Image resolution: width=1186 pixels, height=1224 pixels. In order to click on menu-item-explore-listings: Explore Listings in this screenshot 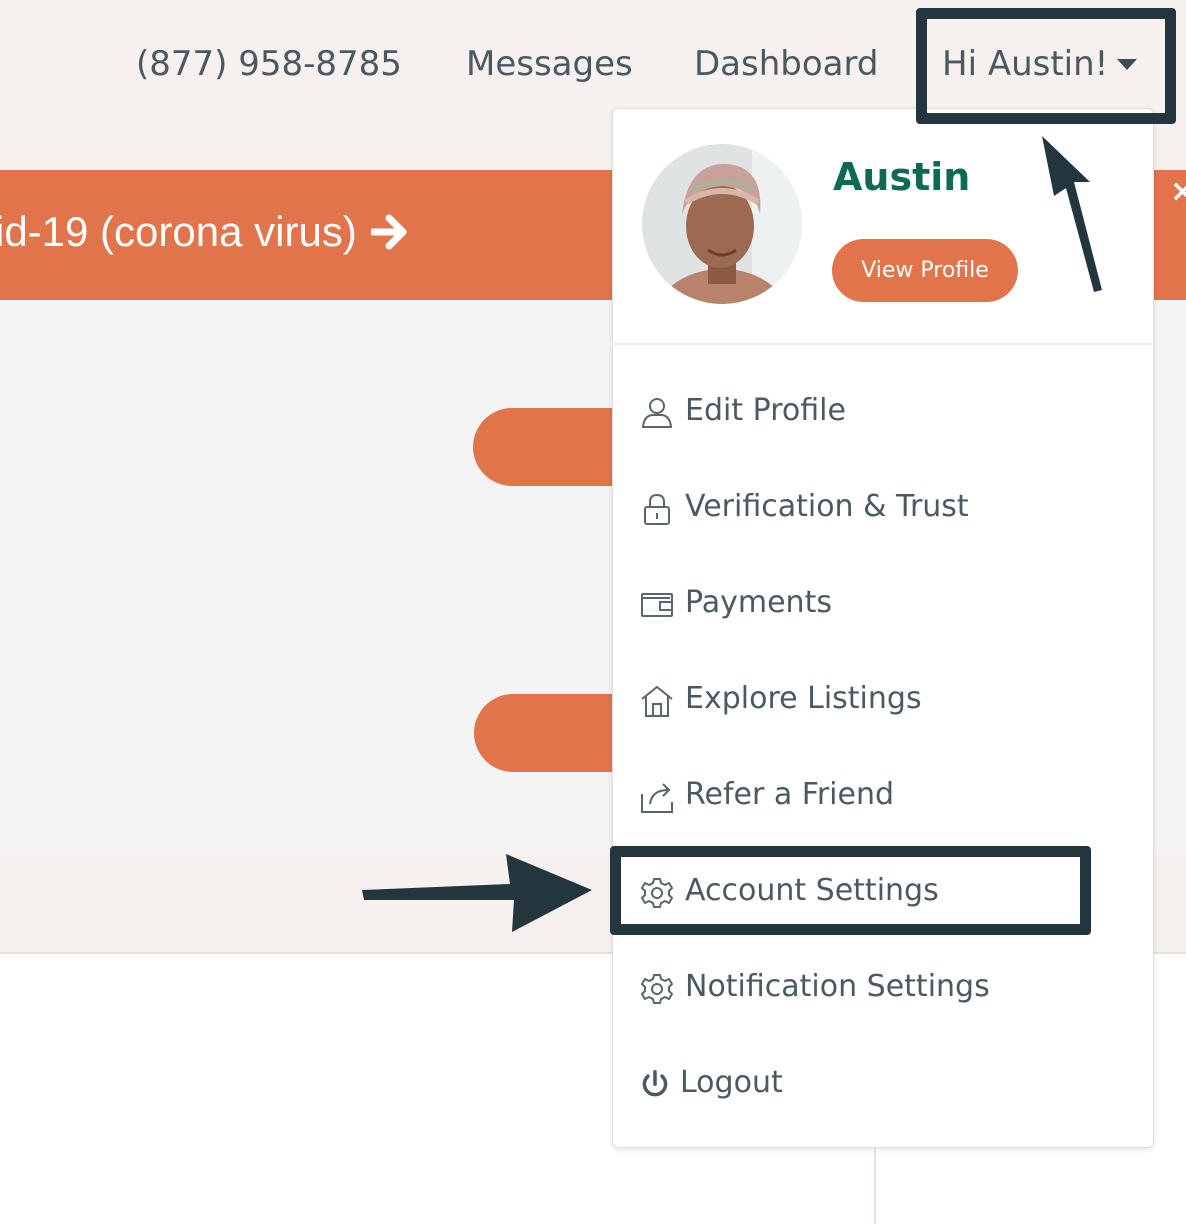, I will do `click(880, 699)`.